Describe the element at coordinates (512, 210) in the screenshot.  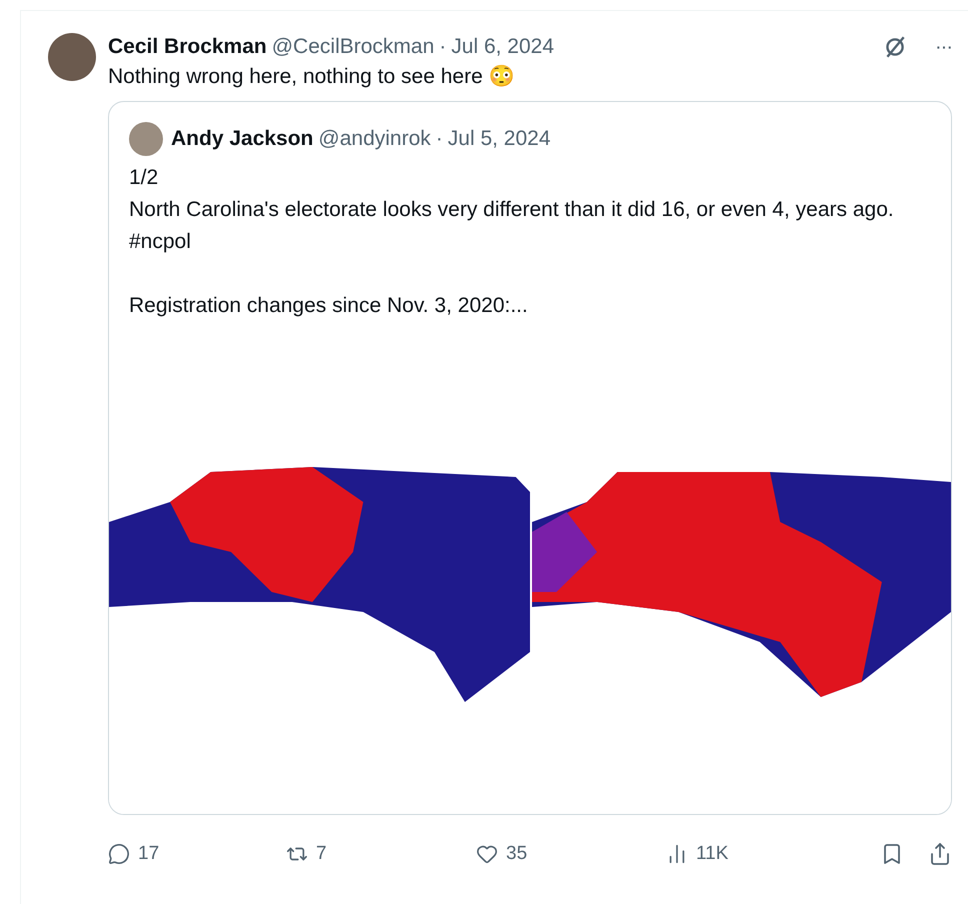
I see `quoted-post-text: 1/2 North Carolina's electorate looks very different than it did 16, or even 4, years ago. #ncpol` at that location.